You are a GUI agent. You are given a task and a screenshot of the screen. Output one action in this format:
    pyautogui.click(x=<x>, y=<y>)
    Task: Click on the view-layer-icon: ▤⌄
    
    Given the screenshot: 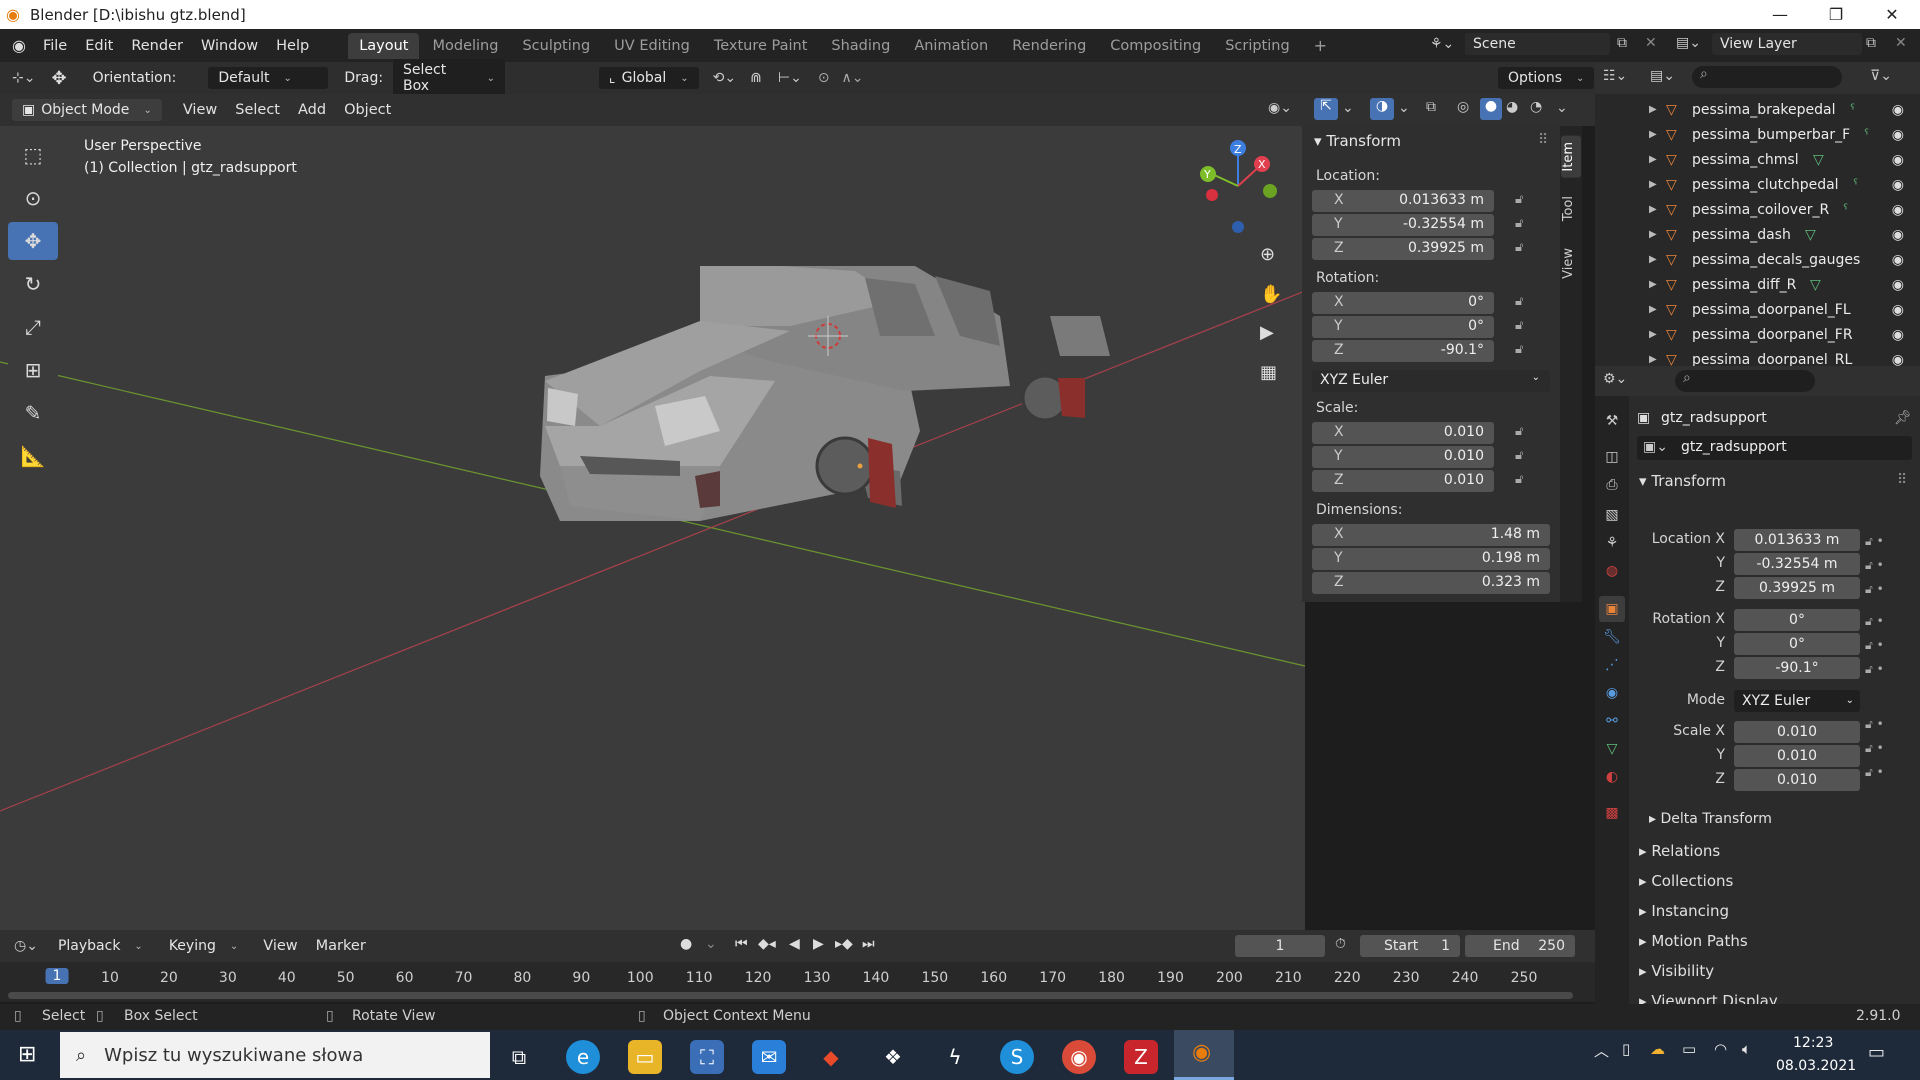 What is the action you would take?
    pyautogui.click(x=1688, y=43)
    